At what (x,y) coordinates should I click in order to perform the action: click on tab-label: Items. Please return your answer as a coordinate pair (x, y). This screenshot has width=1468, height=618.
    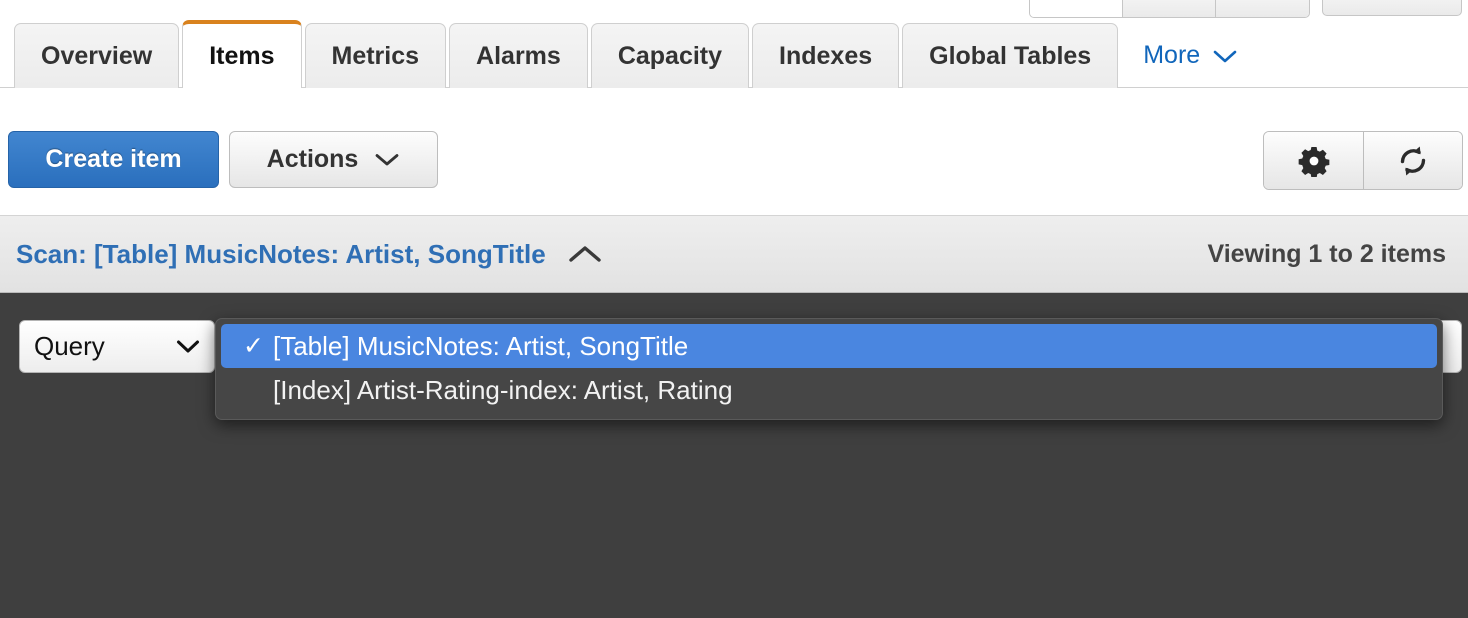
    Looking at the image, I should click on (242, 55).